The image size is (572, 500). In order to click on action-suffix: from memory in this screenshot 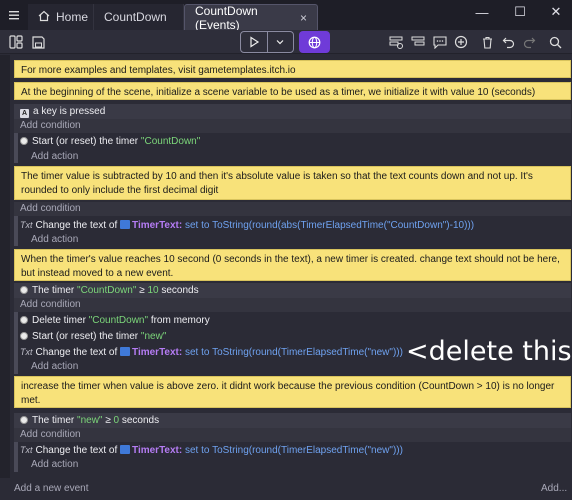, I will do `click(180, 320)`.